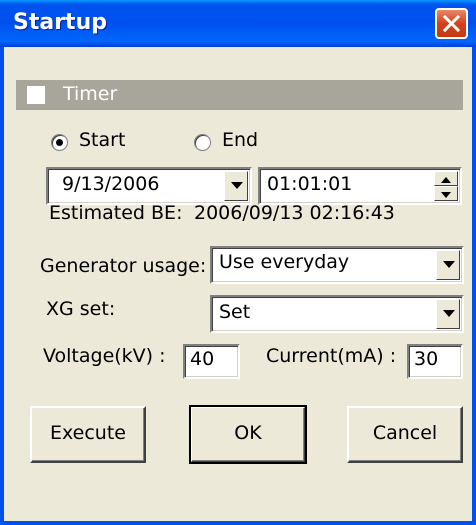  What do you see at coordinates (240, 140) in the screenshot?
I see `end-radio-label: End` at bounding box center [240, 140].